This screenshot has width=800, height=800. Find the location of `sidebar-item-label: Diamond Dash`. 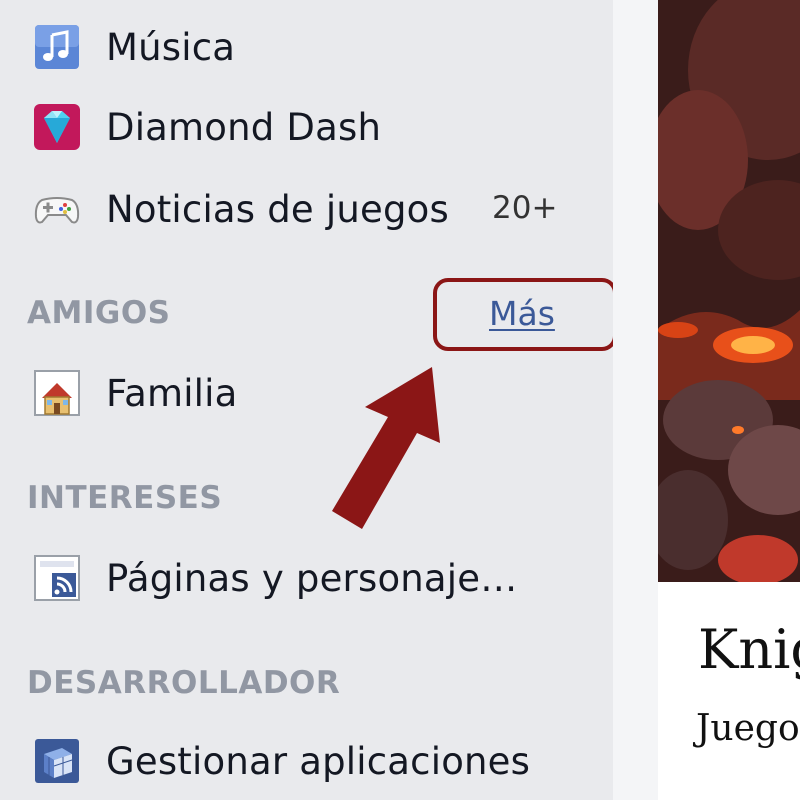

sidebar-item-label: Diamond Dash is located at coordinates (244, 127).